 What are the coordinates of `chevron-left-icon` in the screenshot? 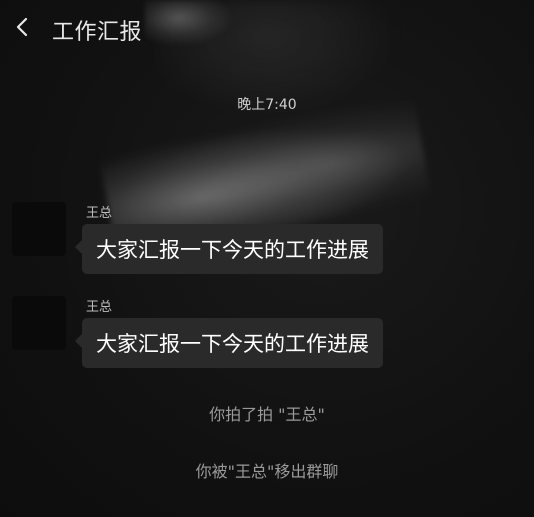 It's located at (23, 27).